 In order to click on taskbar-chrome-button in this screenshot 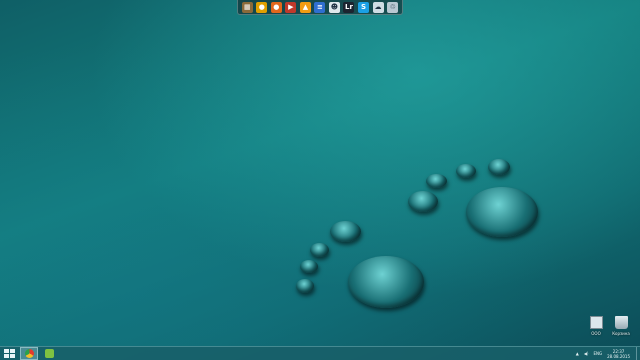, I will do `click(29, 353)`.